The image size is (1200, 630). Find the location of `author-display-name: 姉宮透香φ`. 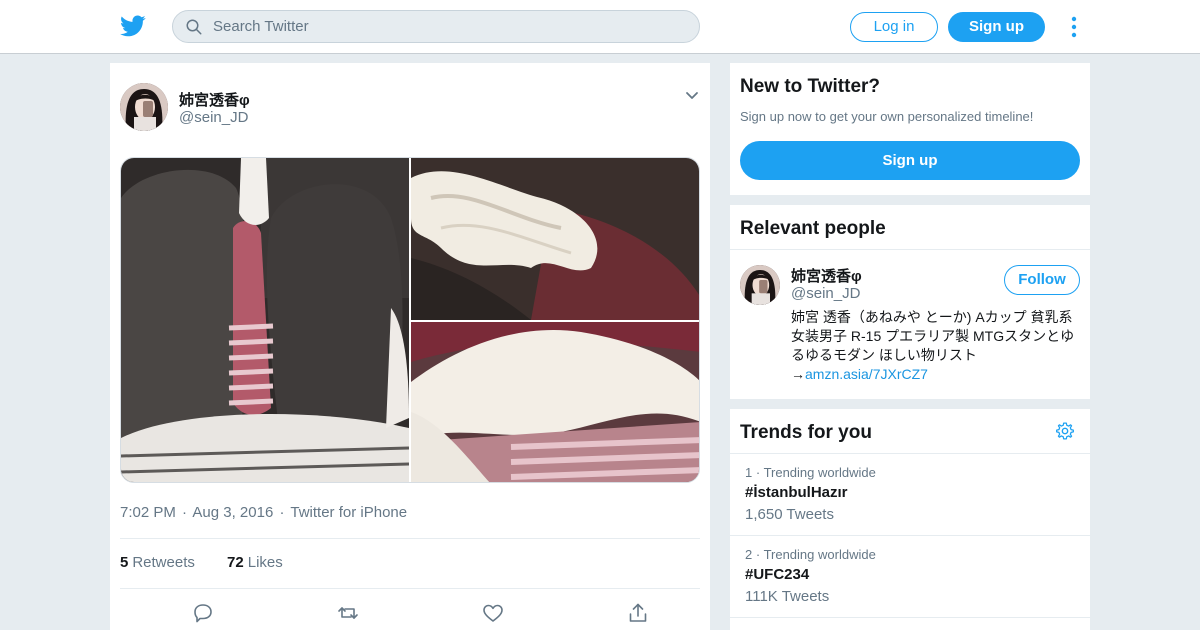

author-display-name: 姉宮透香φ is located at coordinates (214, 99).